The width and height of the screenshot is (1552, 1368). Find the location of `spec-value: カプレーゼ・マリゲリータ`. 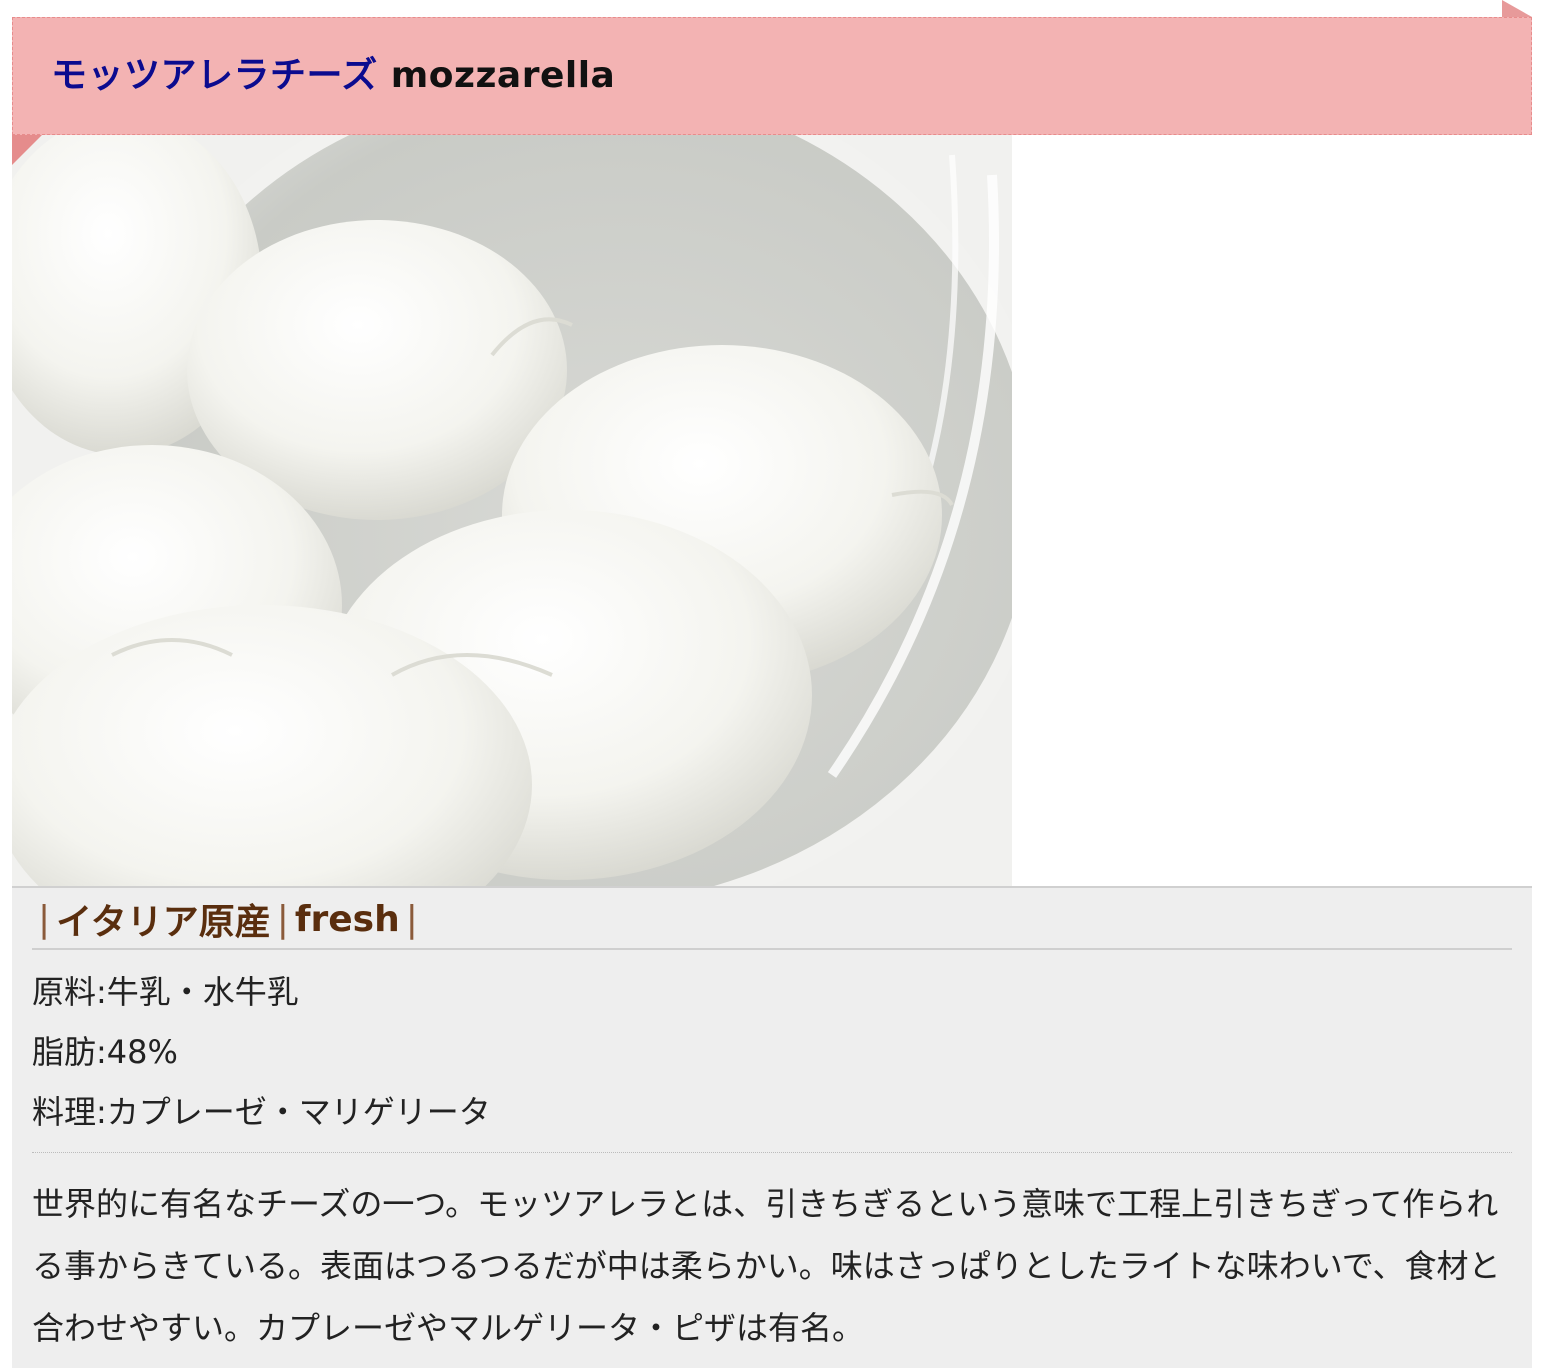

spec-value: カプレーゼ・マリゲリータ is located at coordinates (298, 1112).